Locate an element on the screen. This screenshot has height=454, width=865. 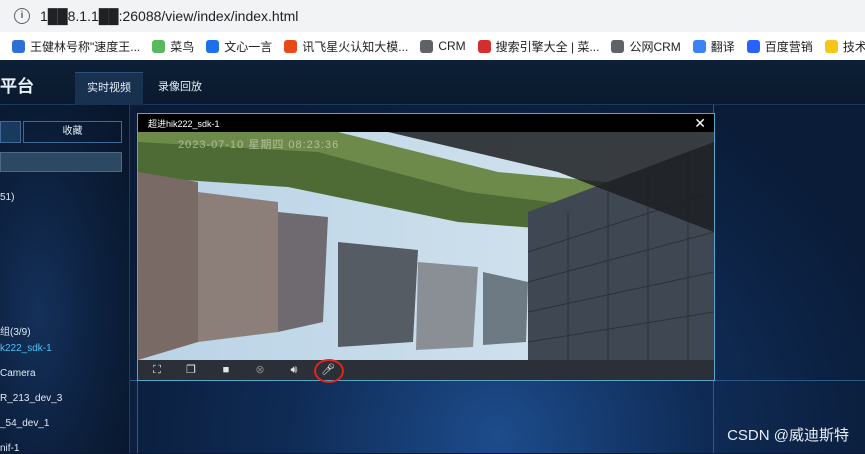
bookmark-label: 技术站 is located at coordinates (853, 46).